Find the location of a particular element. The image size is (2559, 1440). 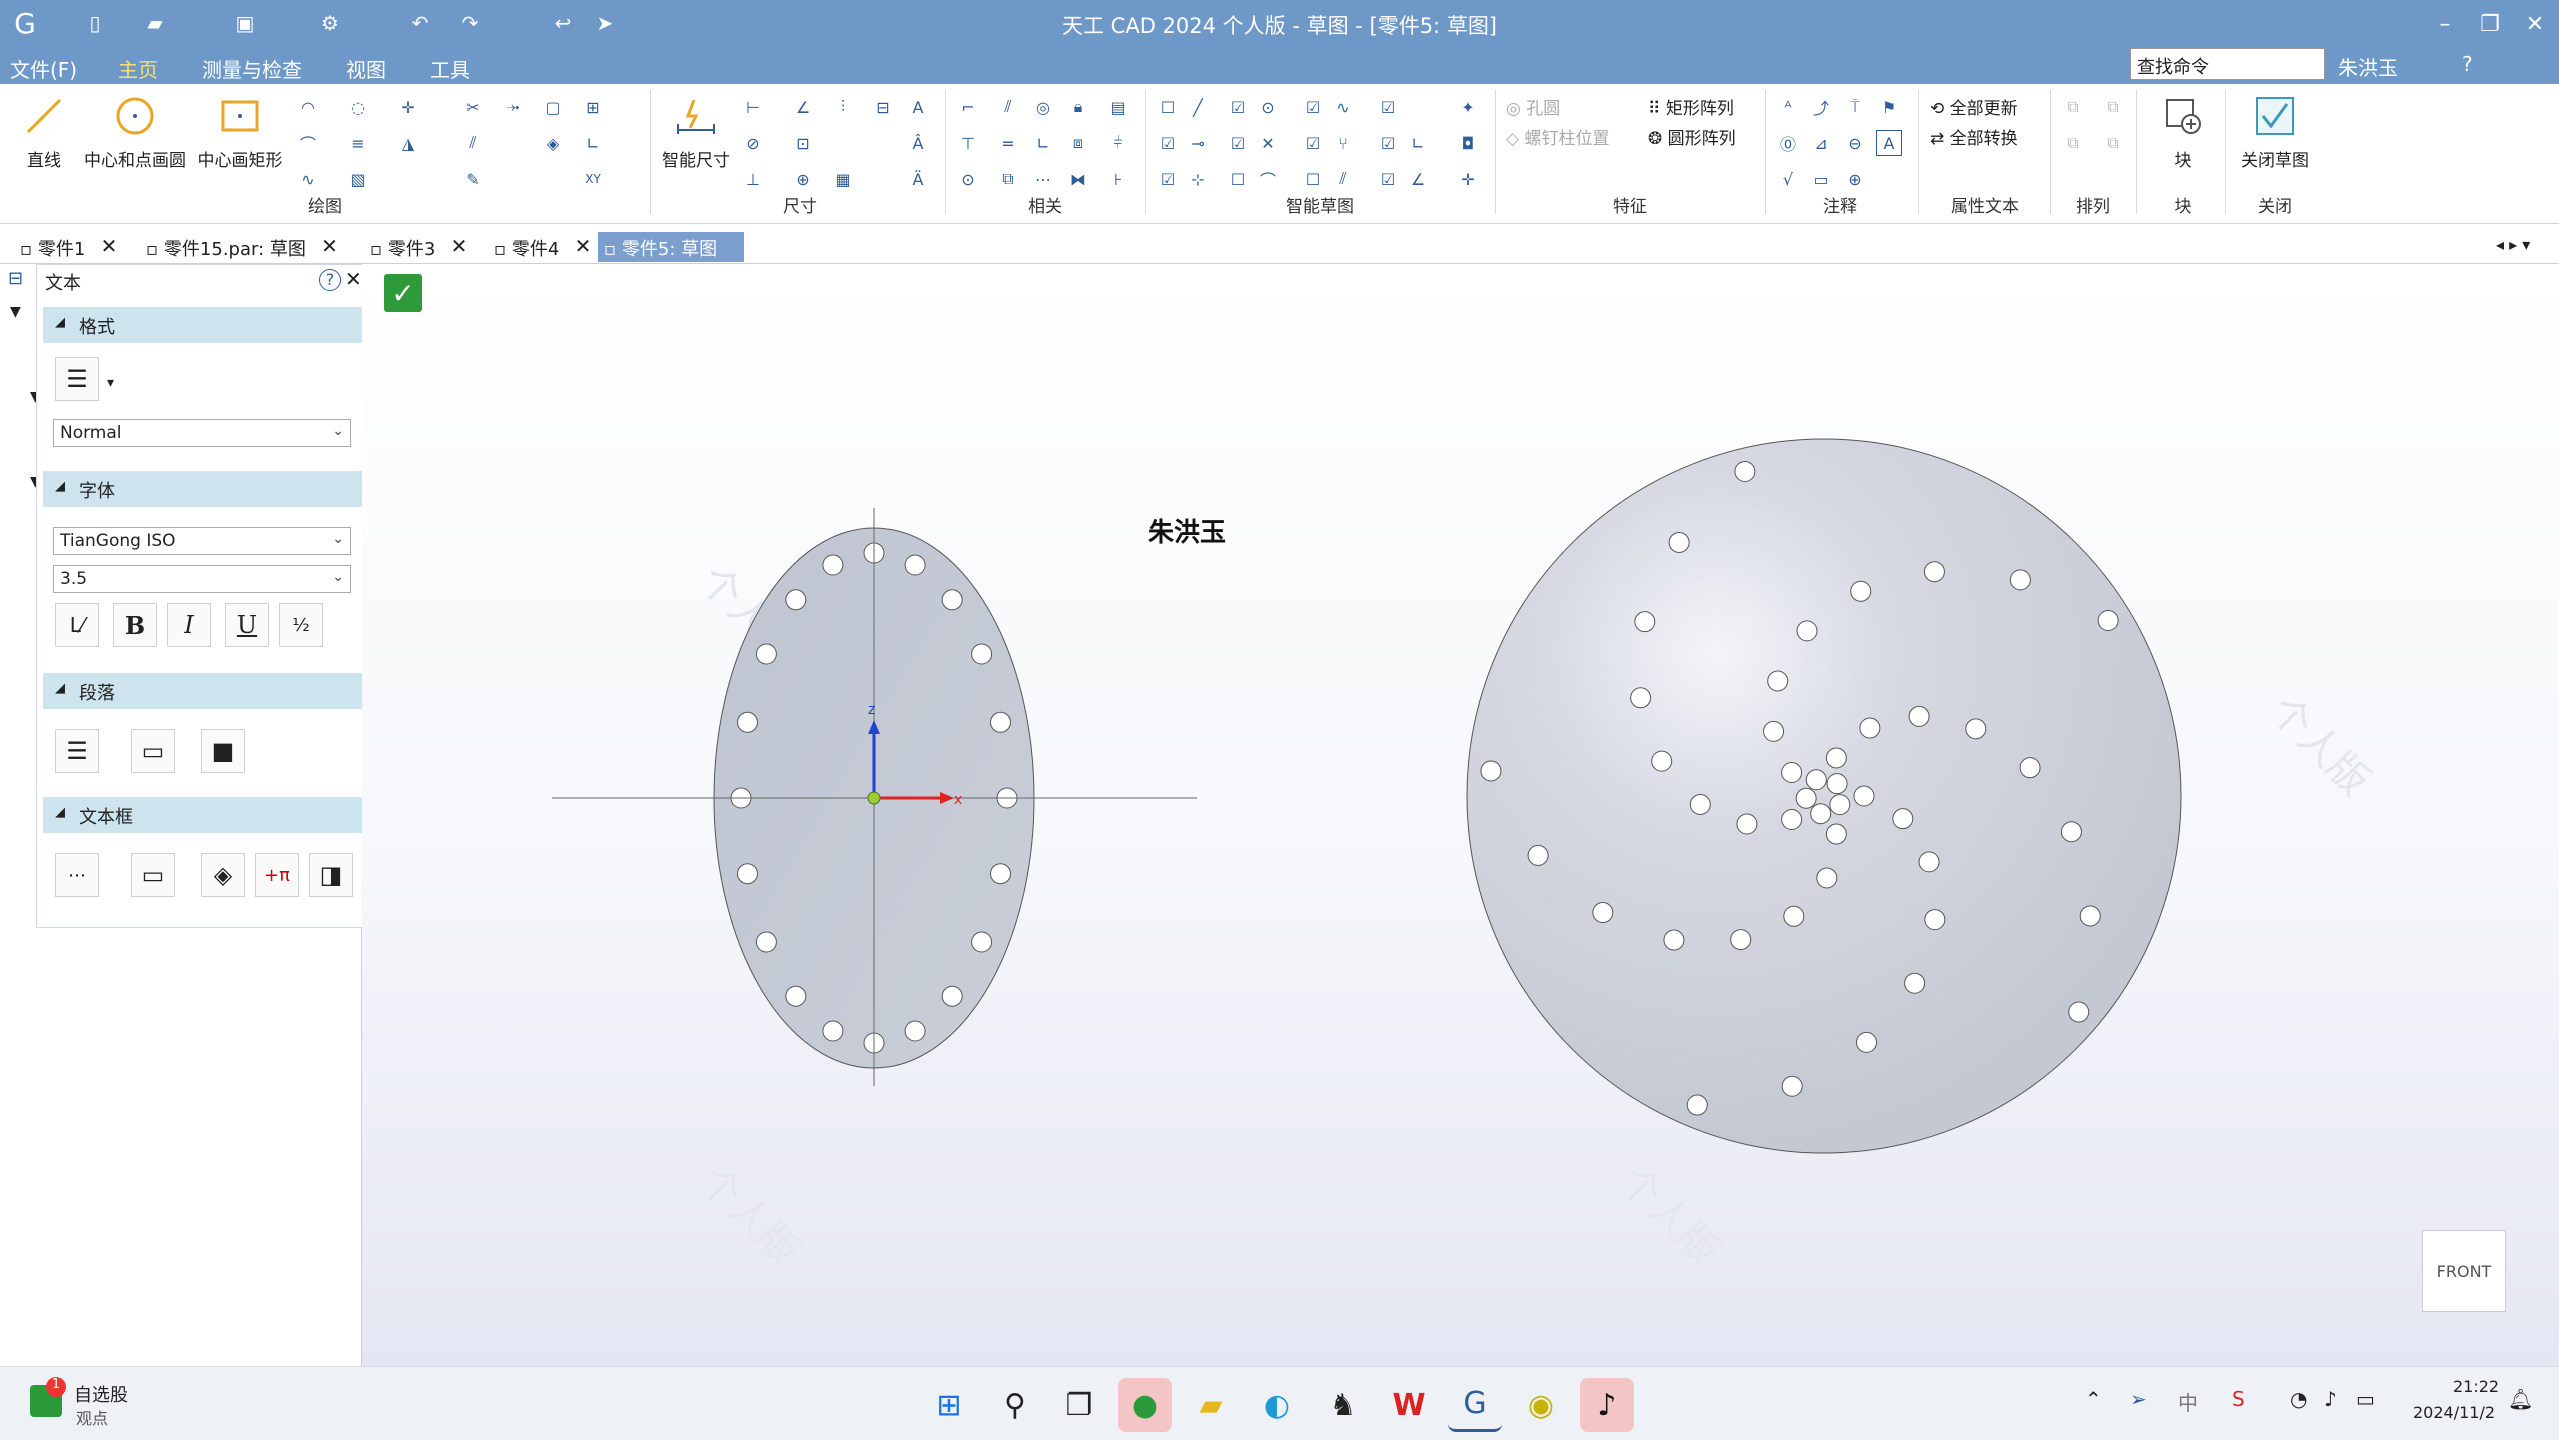

offset-icon: ≡ is located at coordinates (358, 143).